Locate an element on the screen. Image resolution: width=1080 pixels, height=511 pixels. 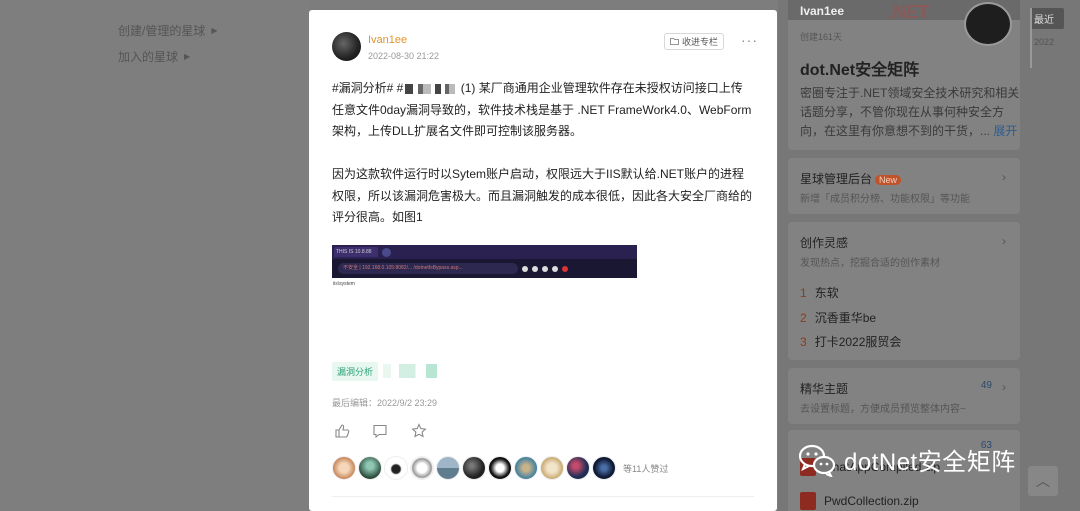
more-options-button: ··· is located at coordinates (749, 40).